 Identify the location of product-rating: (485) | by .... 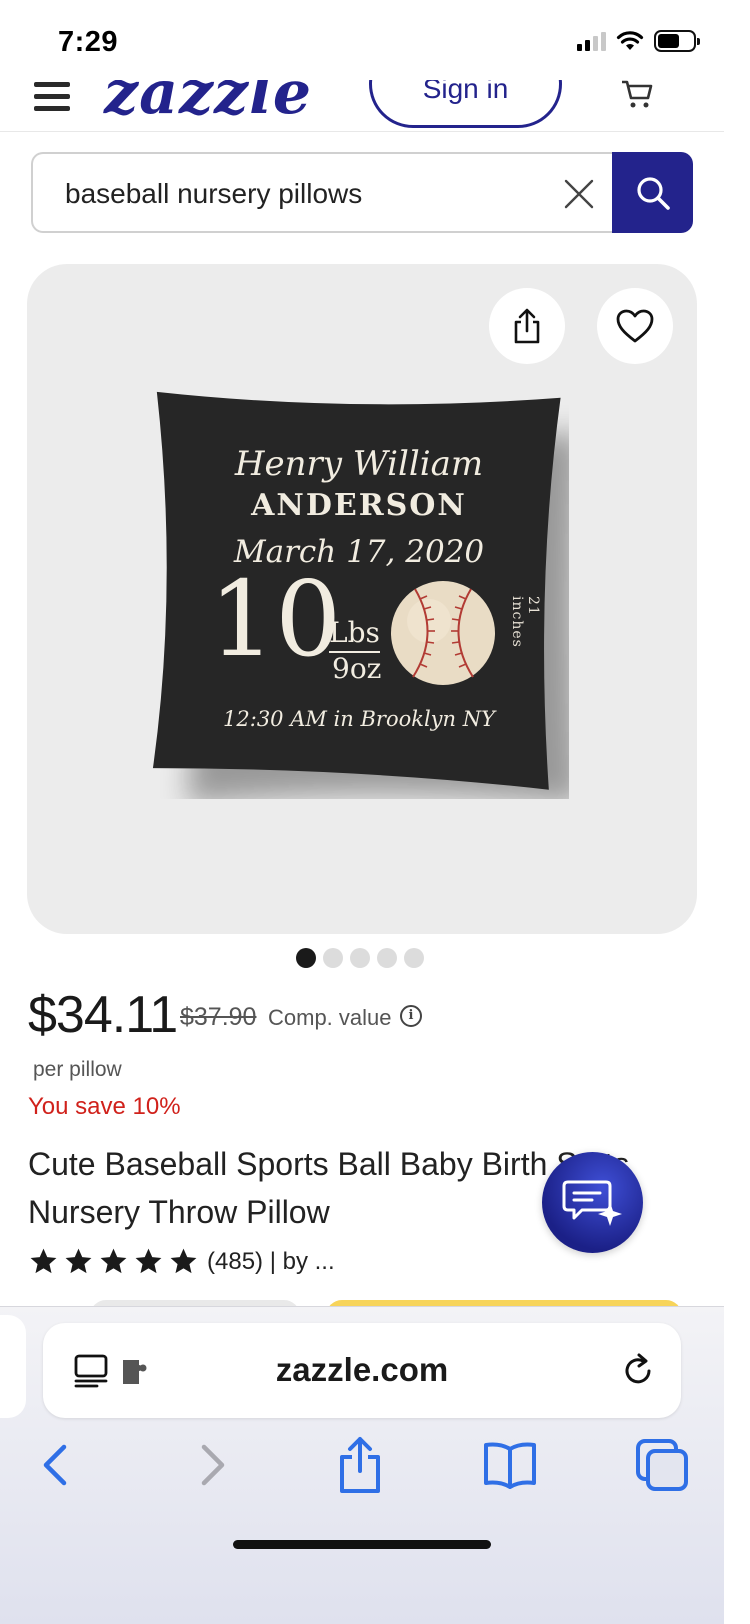
(181, 1261).